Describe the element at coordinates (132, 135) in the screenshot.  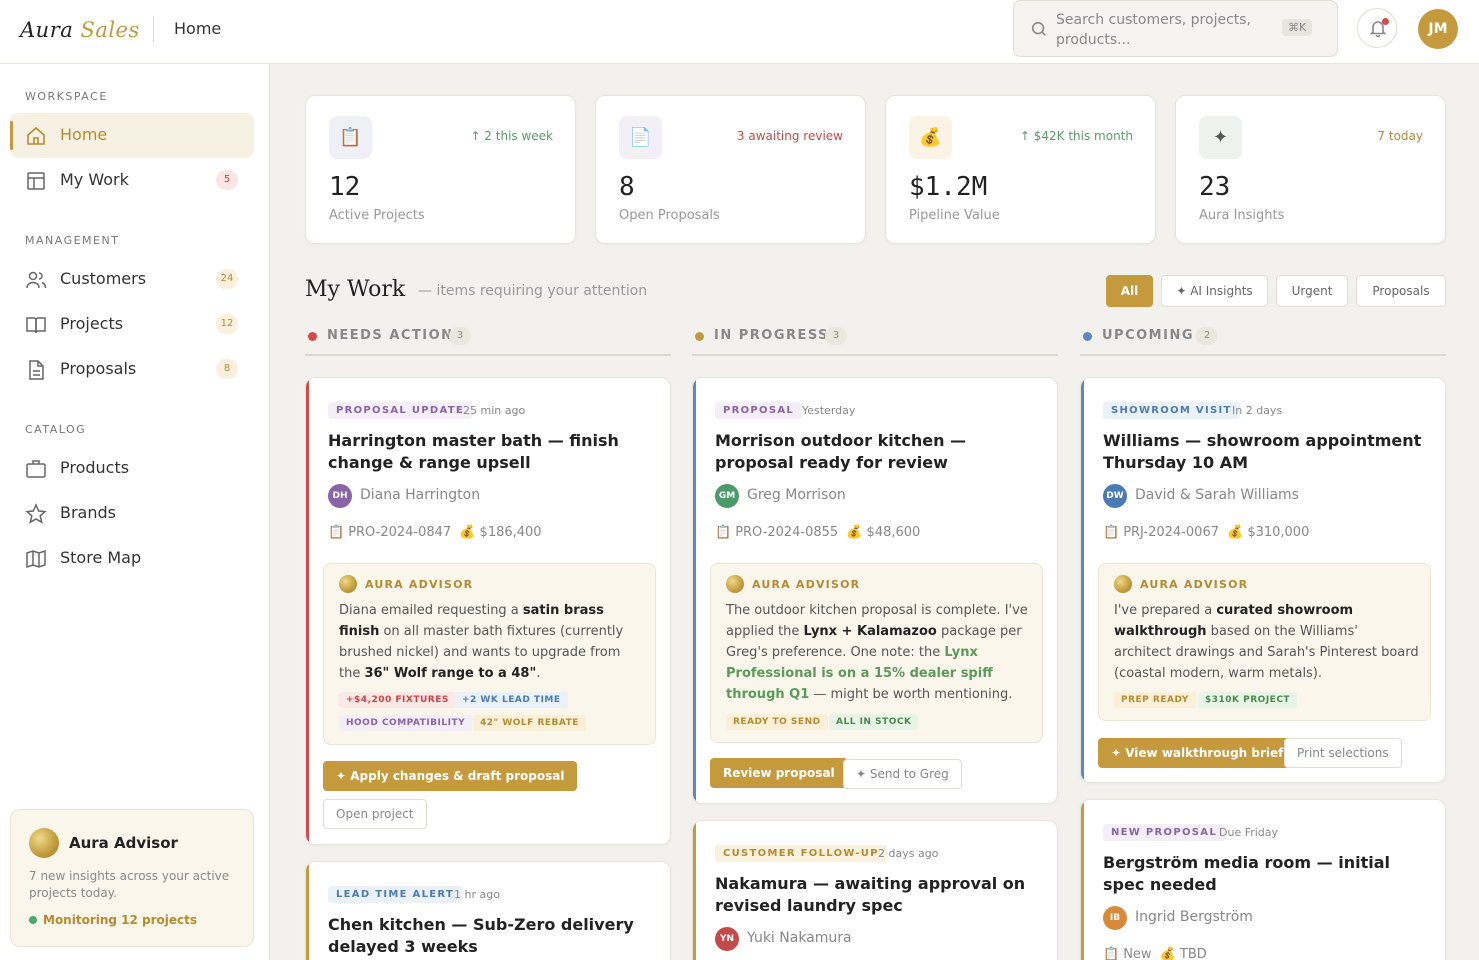
I see `sidebar-item-home: Home` at that location.